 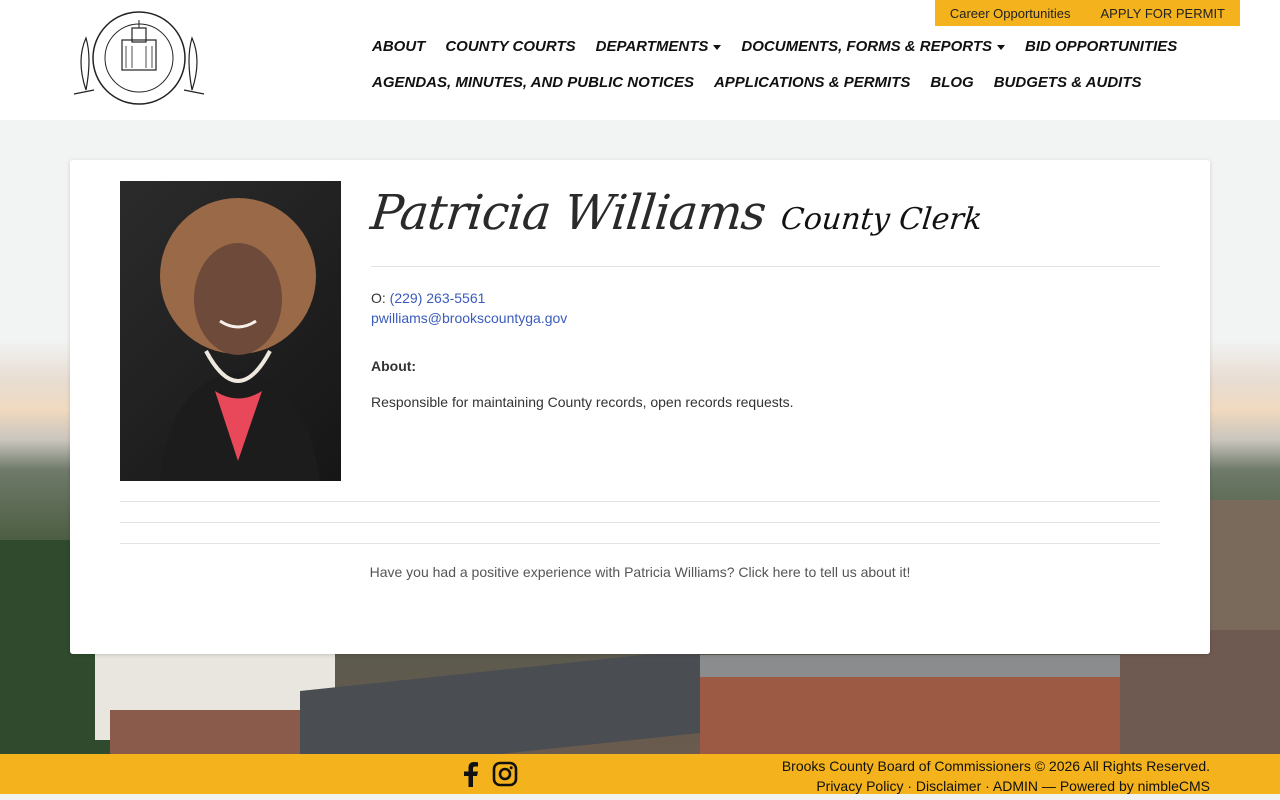 I want to click on nav-label: DOCUMENTS, FORMS & REPORTS, so click(x=866, y=46).